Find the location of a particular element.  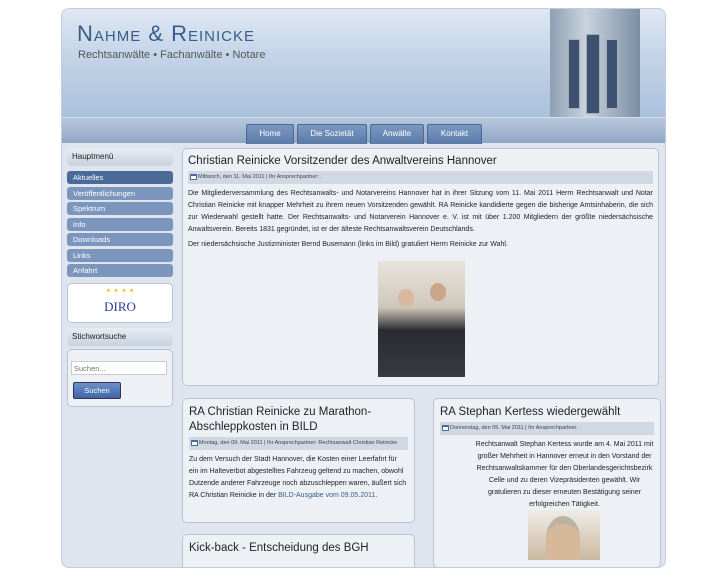

menu-anfahrt: Anfahrt is located at coordinates (120, 270).